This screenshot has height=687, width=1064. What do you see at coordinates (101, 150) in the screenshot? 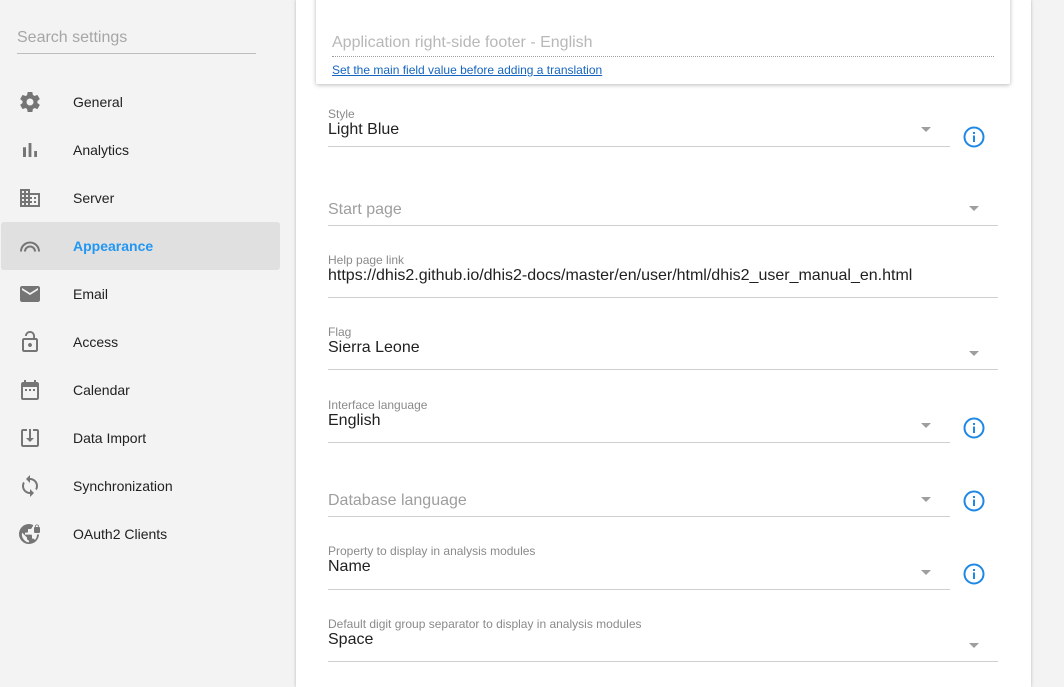
I see `sidebar-item-label: Analytics` at bounding box center [101, 150].